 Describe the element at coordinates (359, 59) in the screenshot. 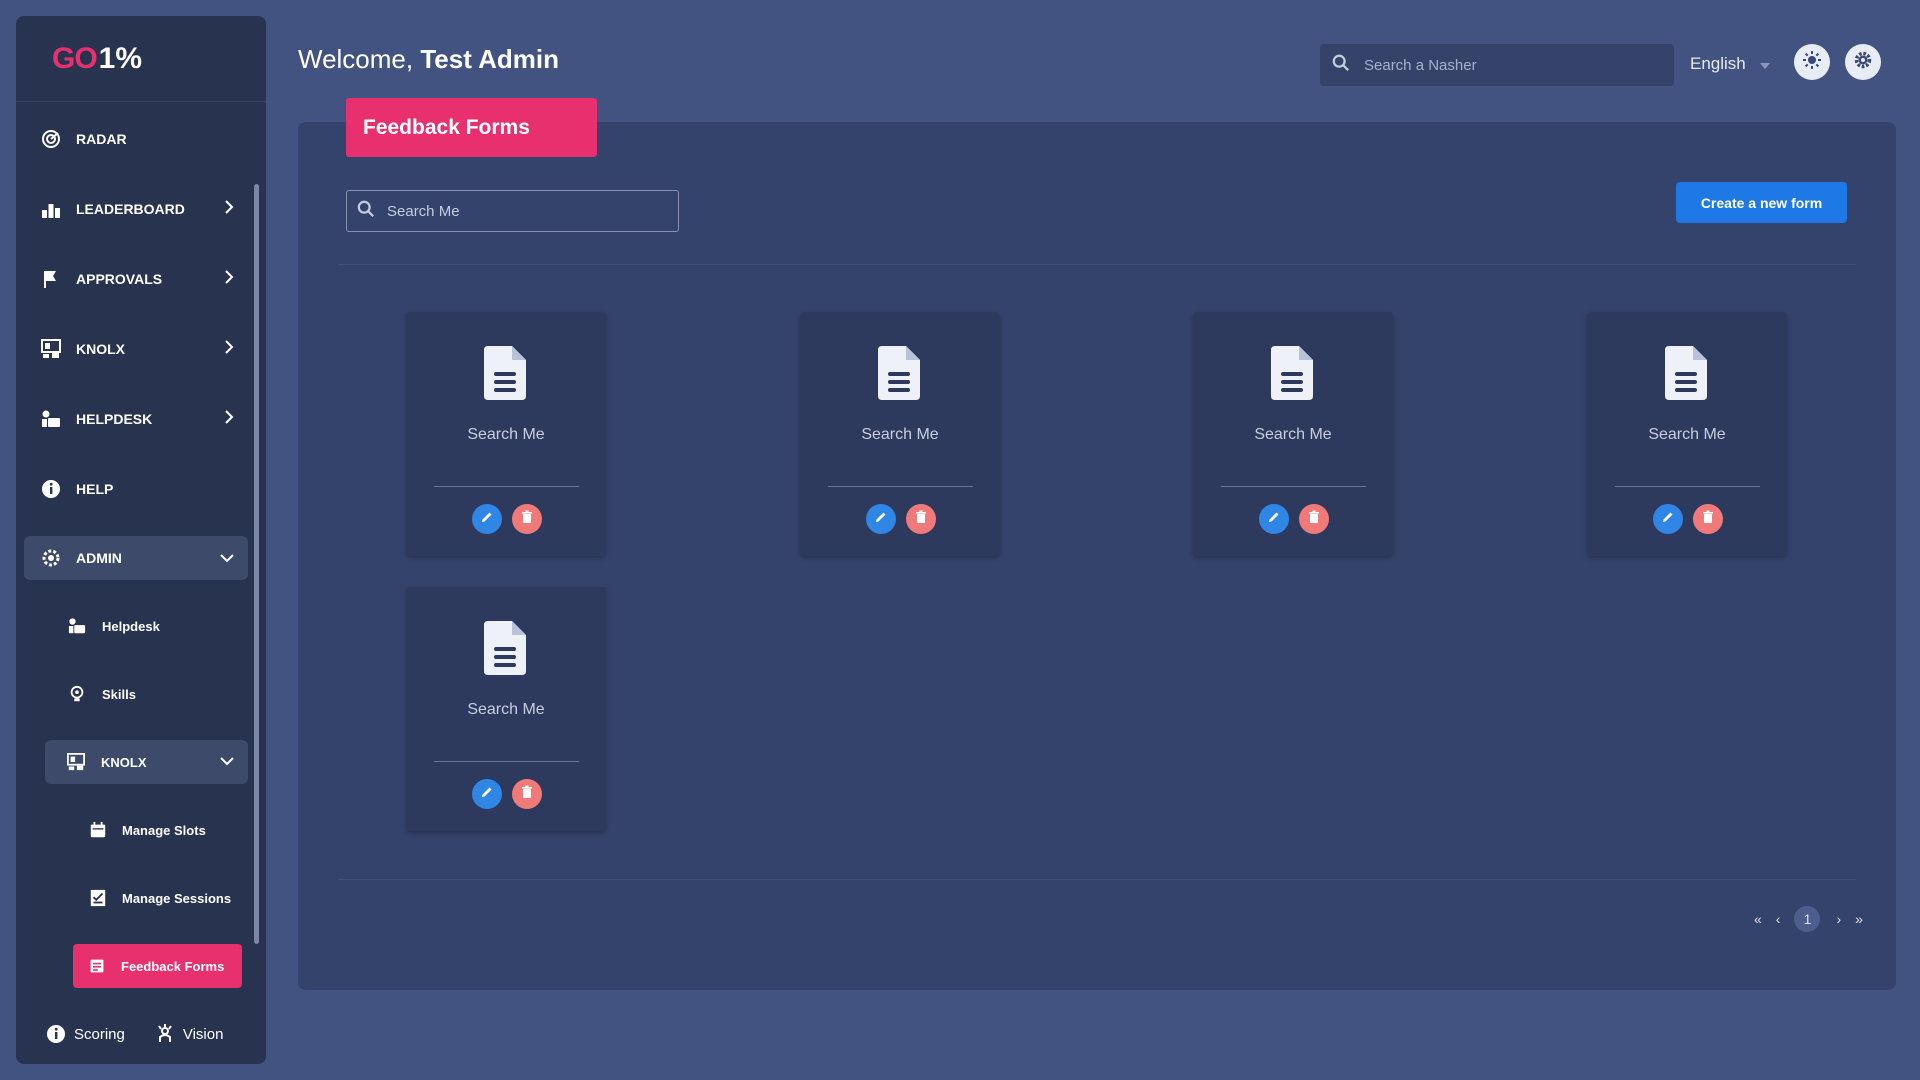

I see `welcome-prefix: Welcome,` at that location.